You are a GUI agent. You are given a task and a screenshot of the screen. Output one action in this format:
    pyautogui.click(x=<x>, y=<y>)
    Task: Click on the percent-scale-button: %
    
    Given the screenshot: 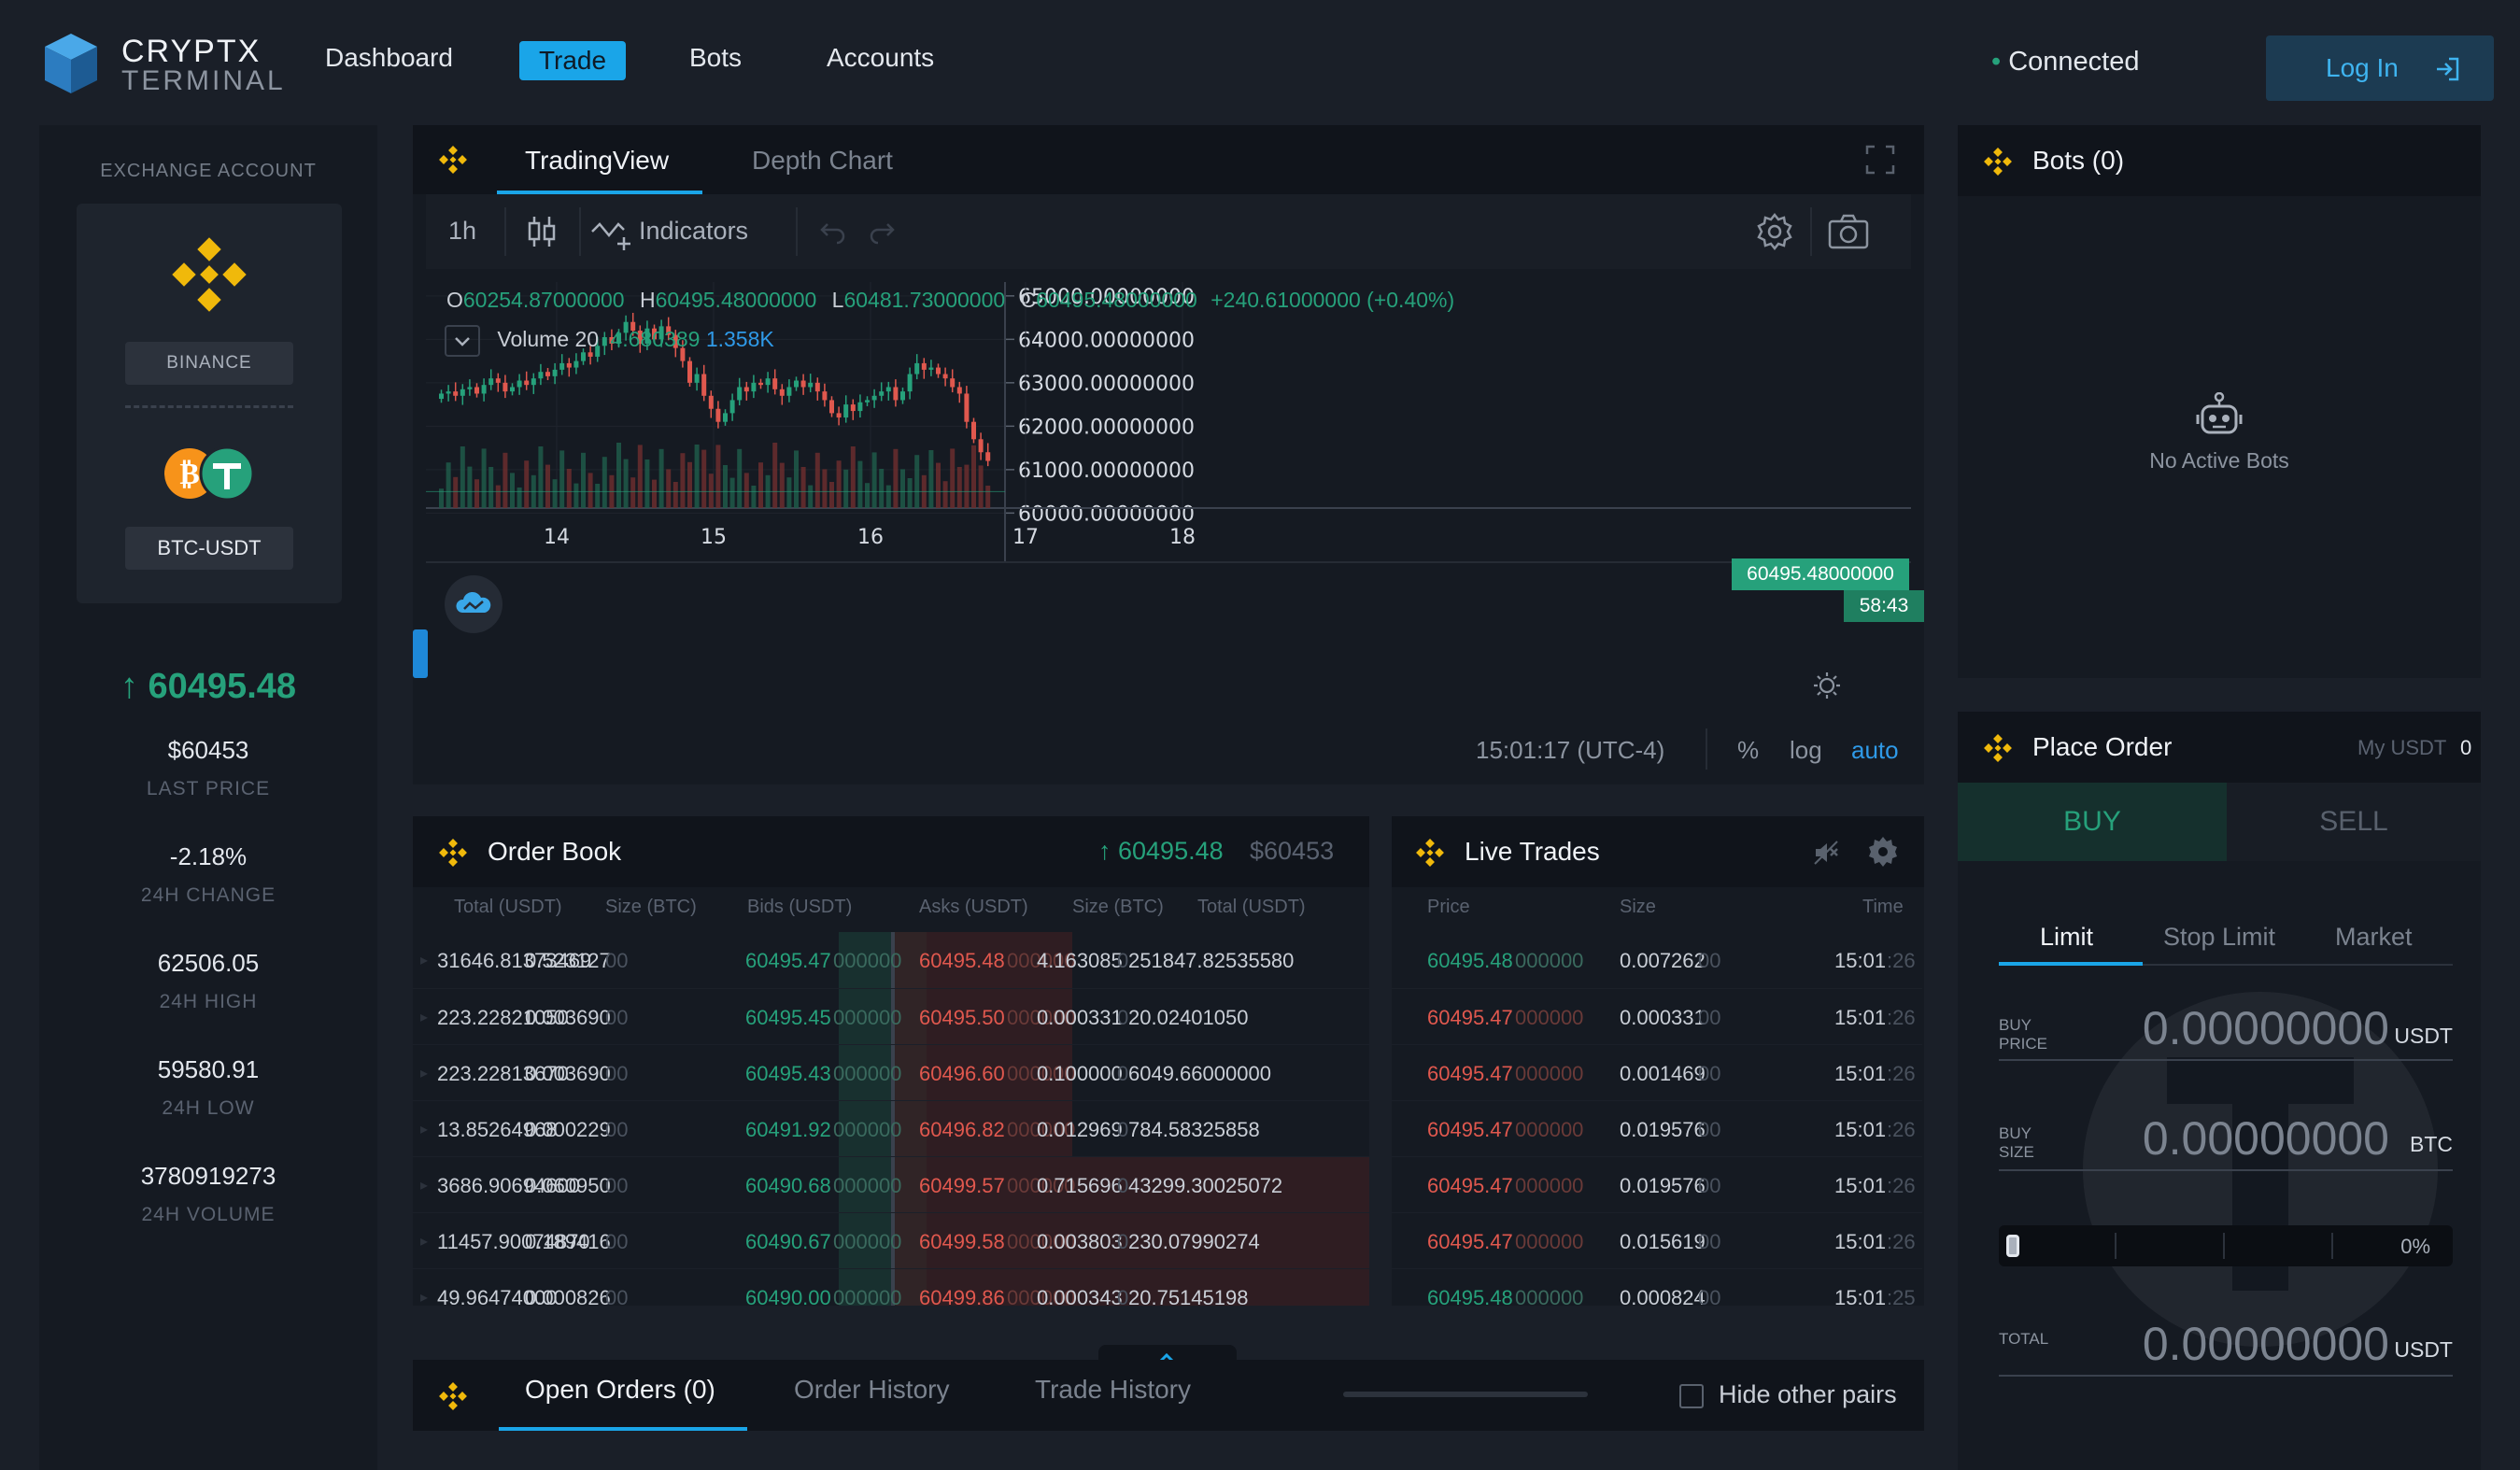 What is the action you would take?
    pyautogui.click(x=1748, y=750)
    